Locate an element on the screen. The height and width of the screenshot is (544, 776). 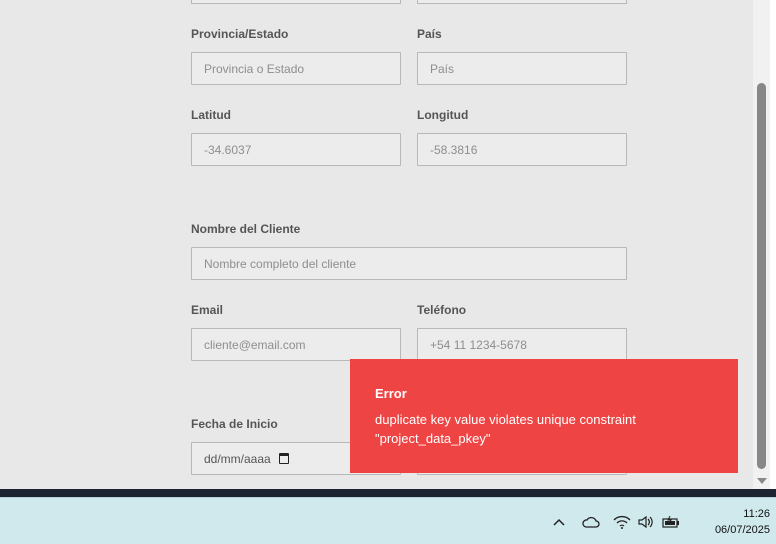
client-name-input: Nombre completo del cliente is located at coordinates (409, 263).